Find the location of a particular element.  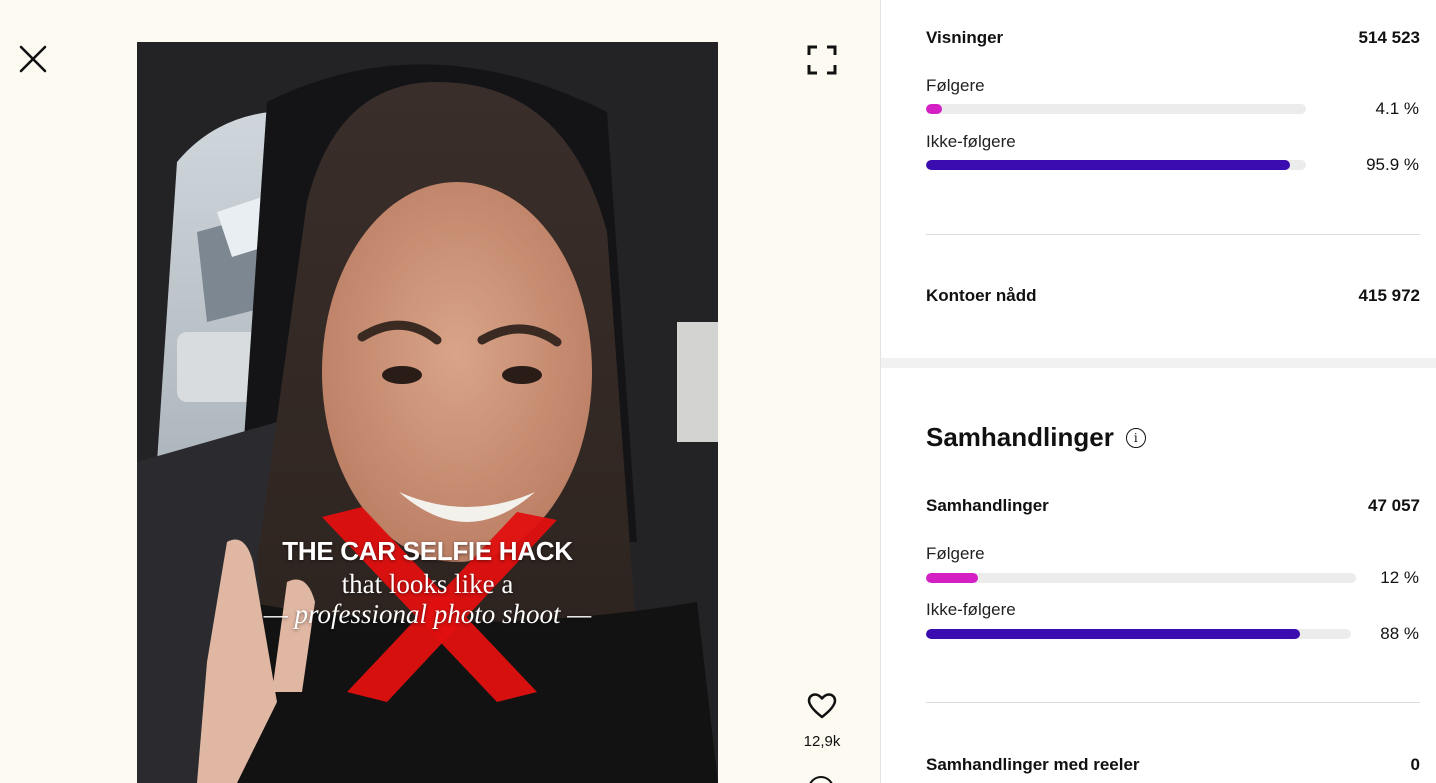

like-button is located at coordinates (822, 706).